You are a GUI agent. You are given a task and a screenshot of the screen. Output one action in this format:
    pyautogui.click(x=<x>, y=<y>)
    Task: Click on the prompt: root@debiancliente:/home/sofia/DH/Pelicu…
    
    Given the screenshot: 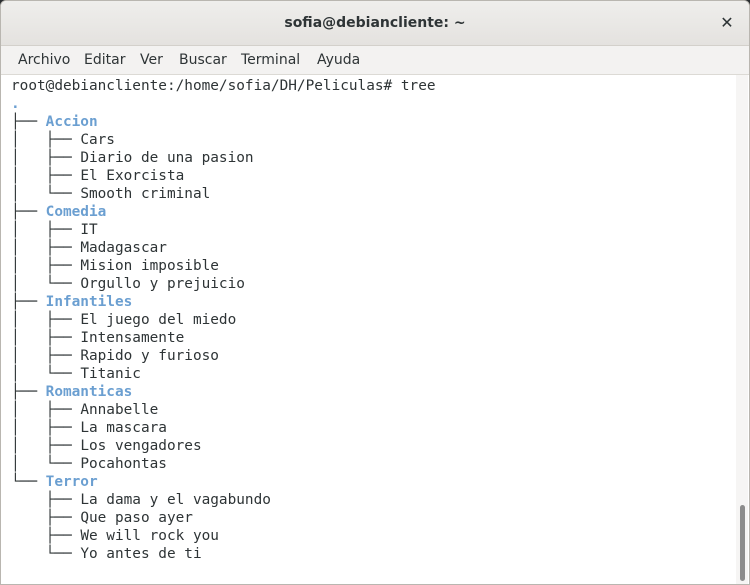 What is the action you would take?
    pyautogui.click(x=206, y=86)
    